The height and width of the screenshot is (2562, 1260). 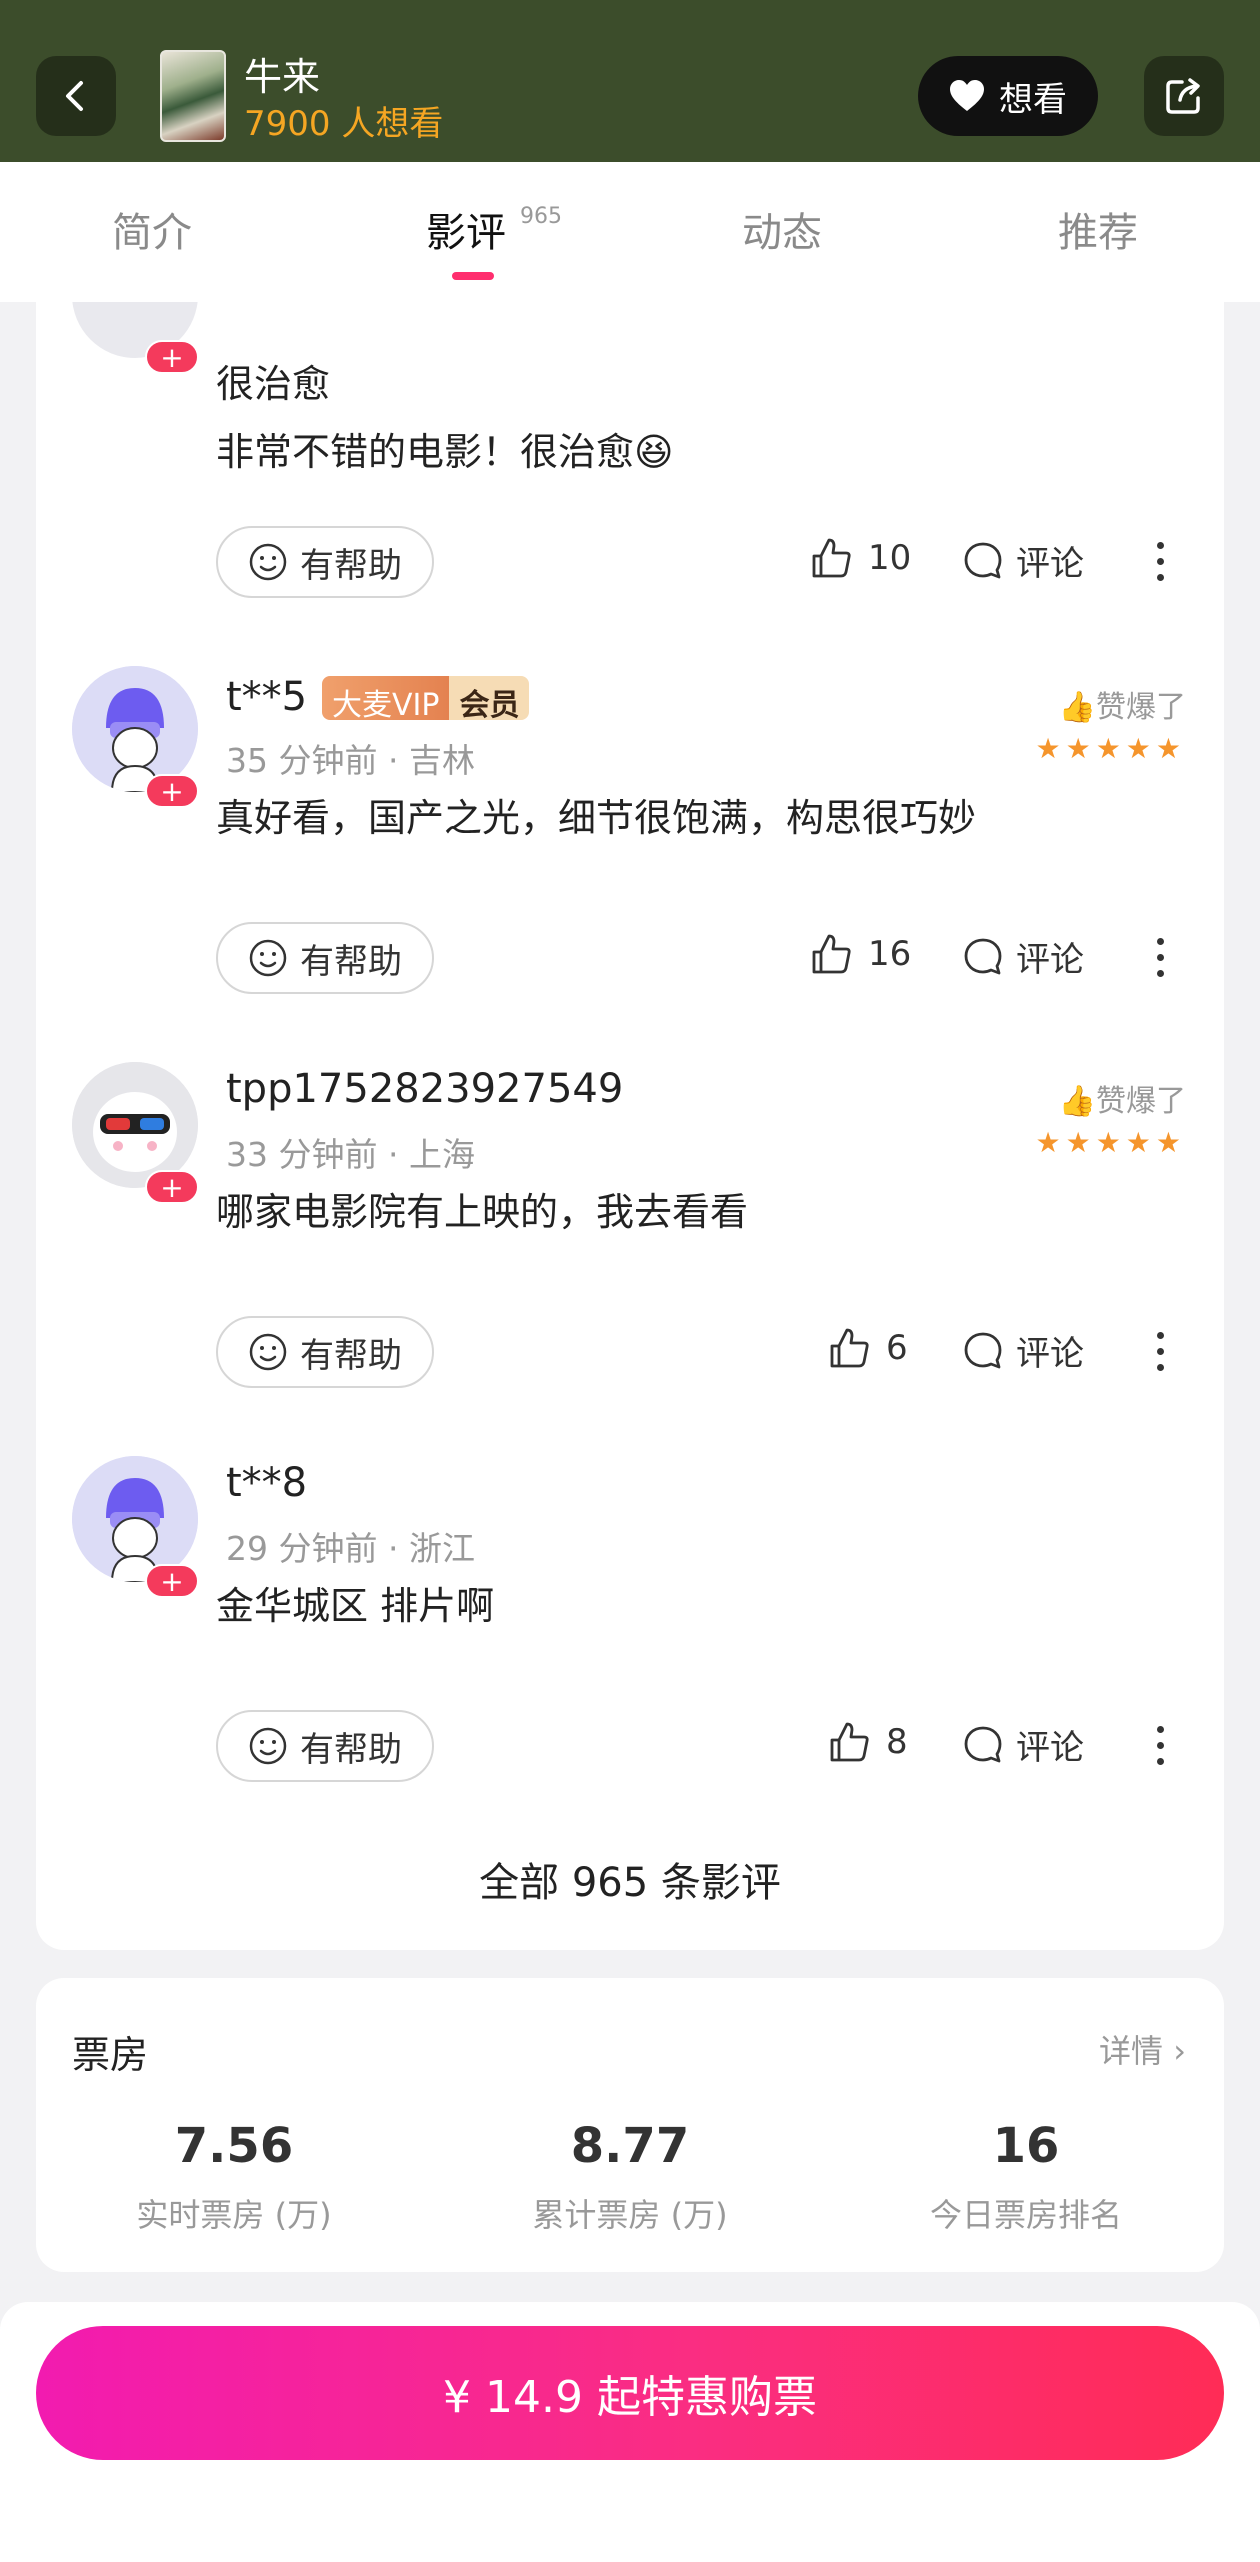 I want to click on tab-intro: 简介, so click(x=152, y=229).